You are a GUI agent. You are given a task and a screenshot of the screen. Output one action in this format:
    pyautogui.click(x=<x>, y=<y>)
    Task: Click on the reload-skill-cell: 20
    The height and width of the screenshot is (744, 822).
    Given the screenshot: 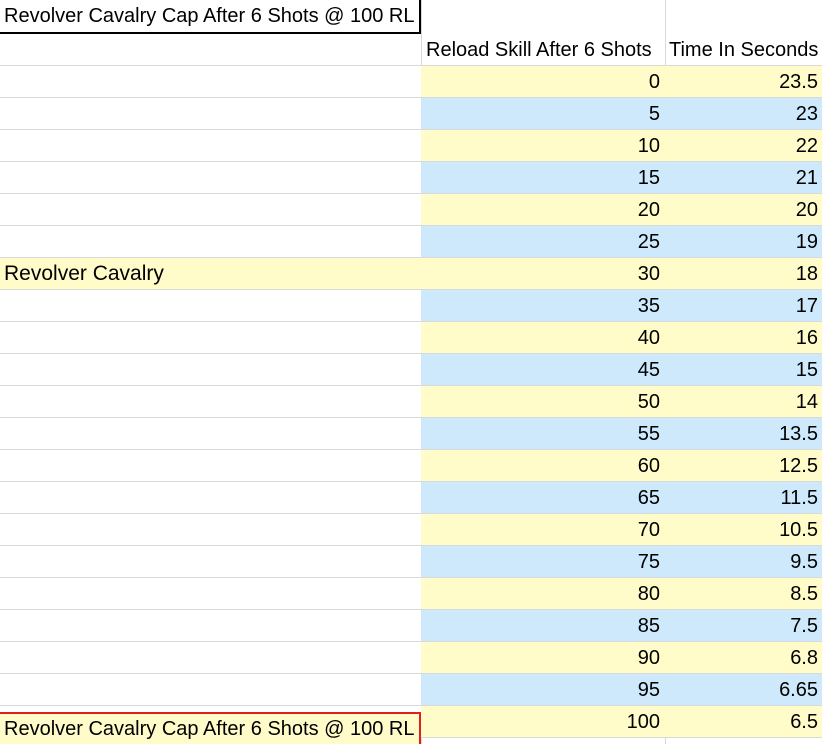 What is the action you would take?
    pyautogui.click(x=543, y=210)
    